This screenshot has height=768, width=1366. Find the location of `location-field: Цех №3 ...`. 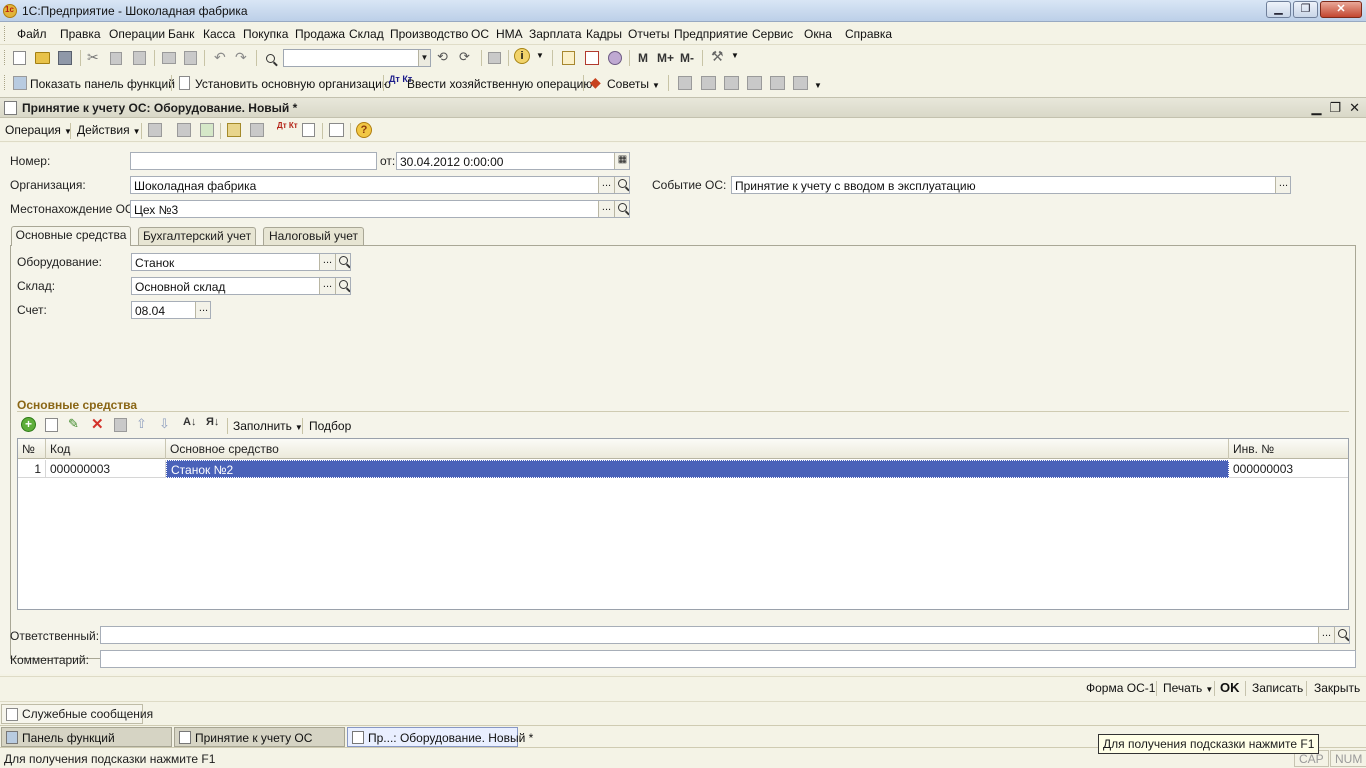

location-field: Цех №3 ... is located at coordinates (380, 209).